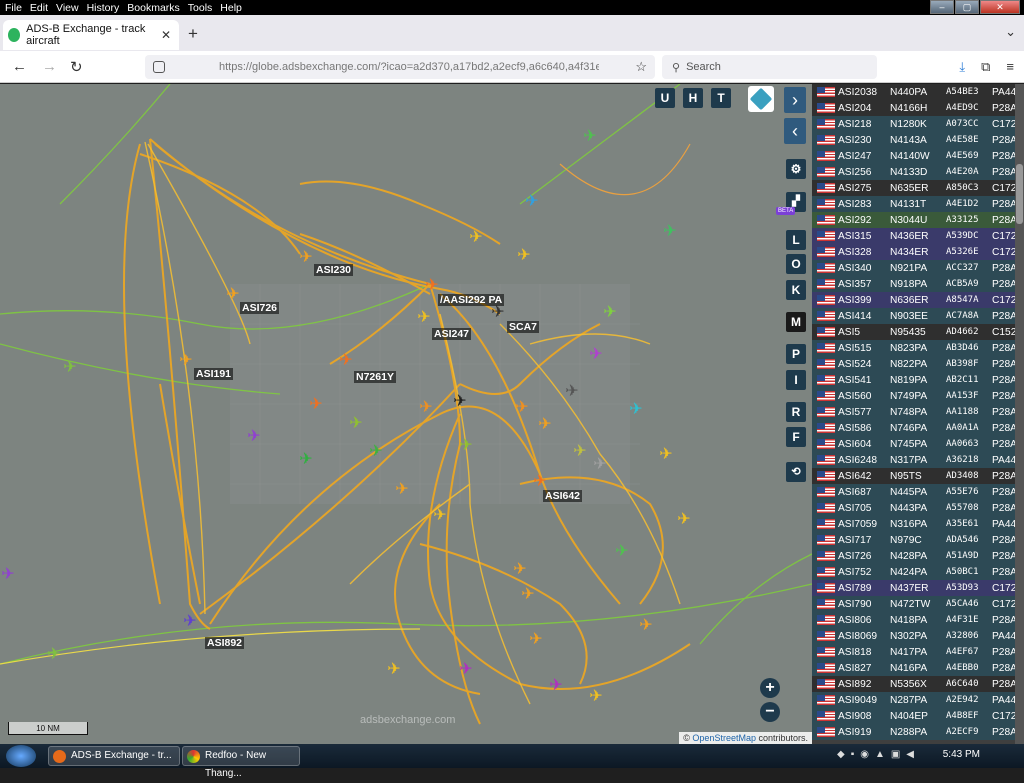 The height and width of the screenshot is (783, 1024). Describe the element at coordinates (770, 688) in the screenshot. I see `zoom-in-button: +` at that location.